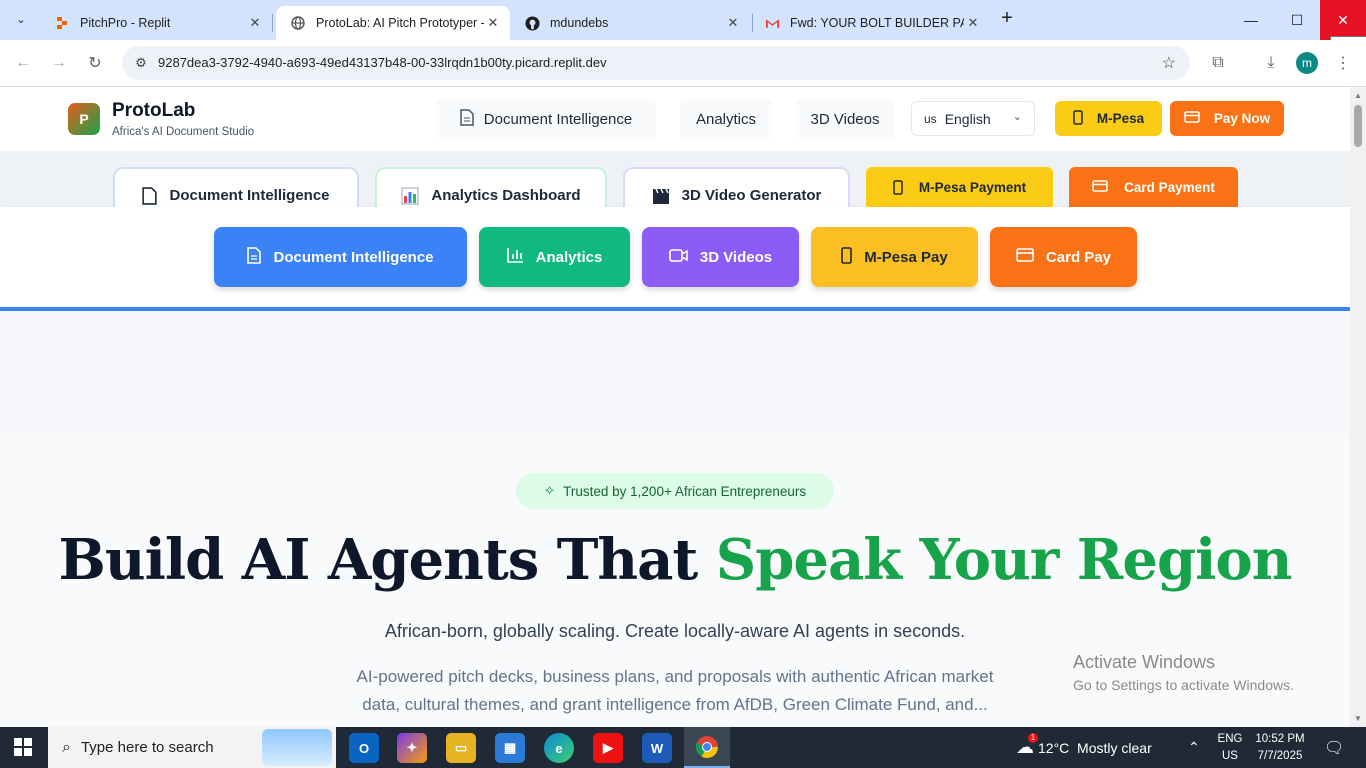  I want to click on youtube-icon: ▶, so click(608, 748).